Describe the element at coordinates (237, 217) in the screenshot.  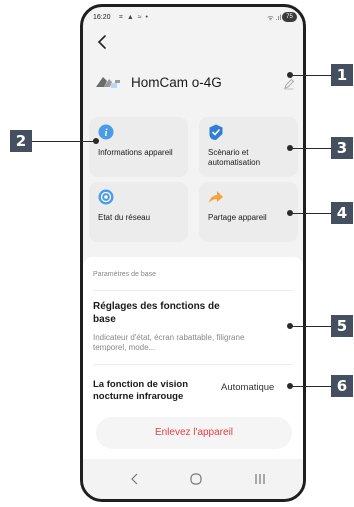
I see `card-label: Partage appareil` at that location.